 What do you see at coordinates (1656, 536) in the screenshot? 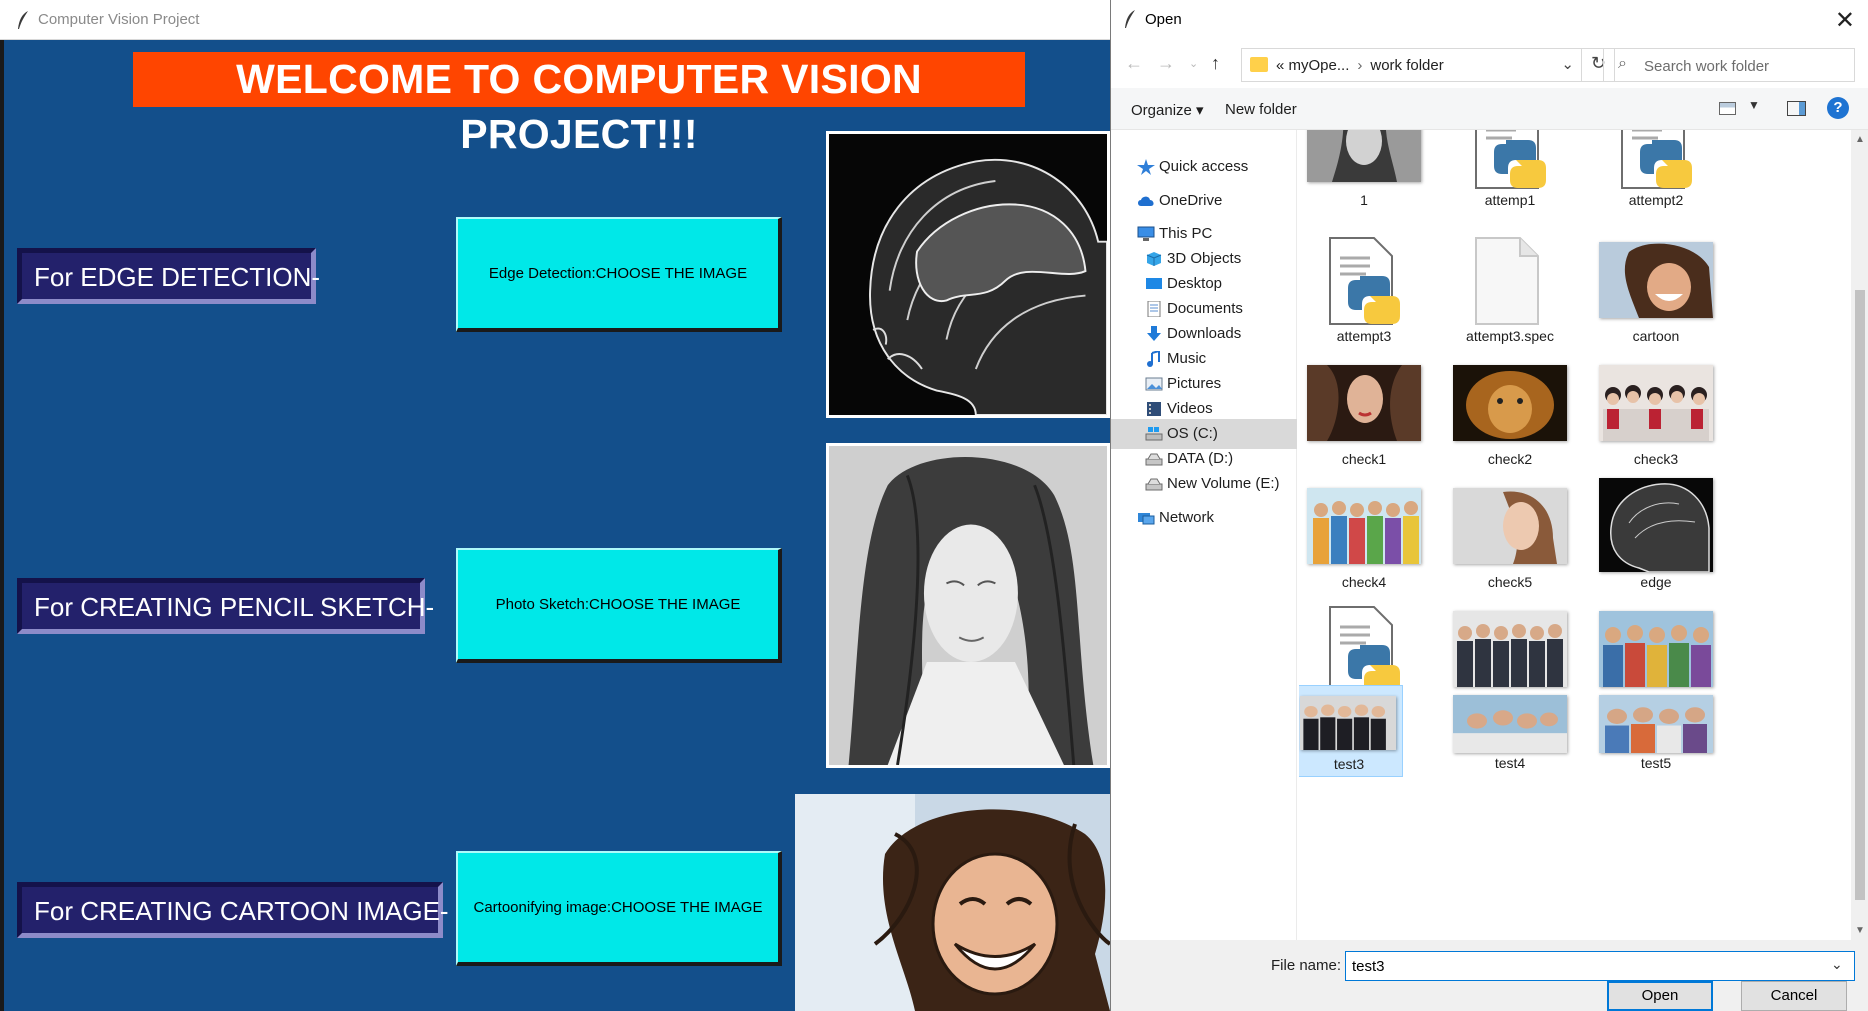
I see `file-item-edge: edge` at bounding box center [1656, 536].